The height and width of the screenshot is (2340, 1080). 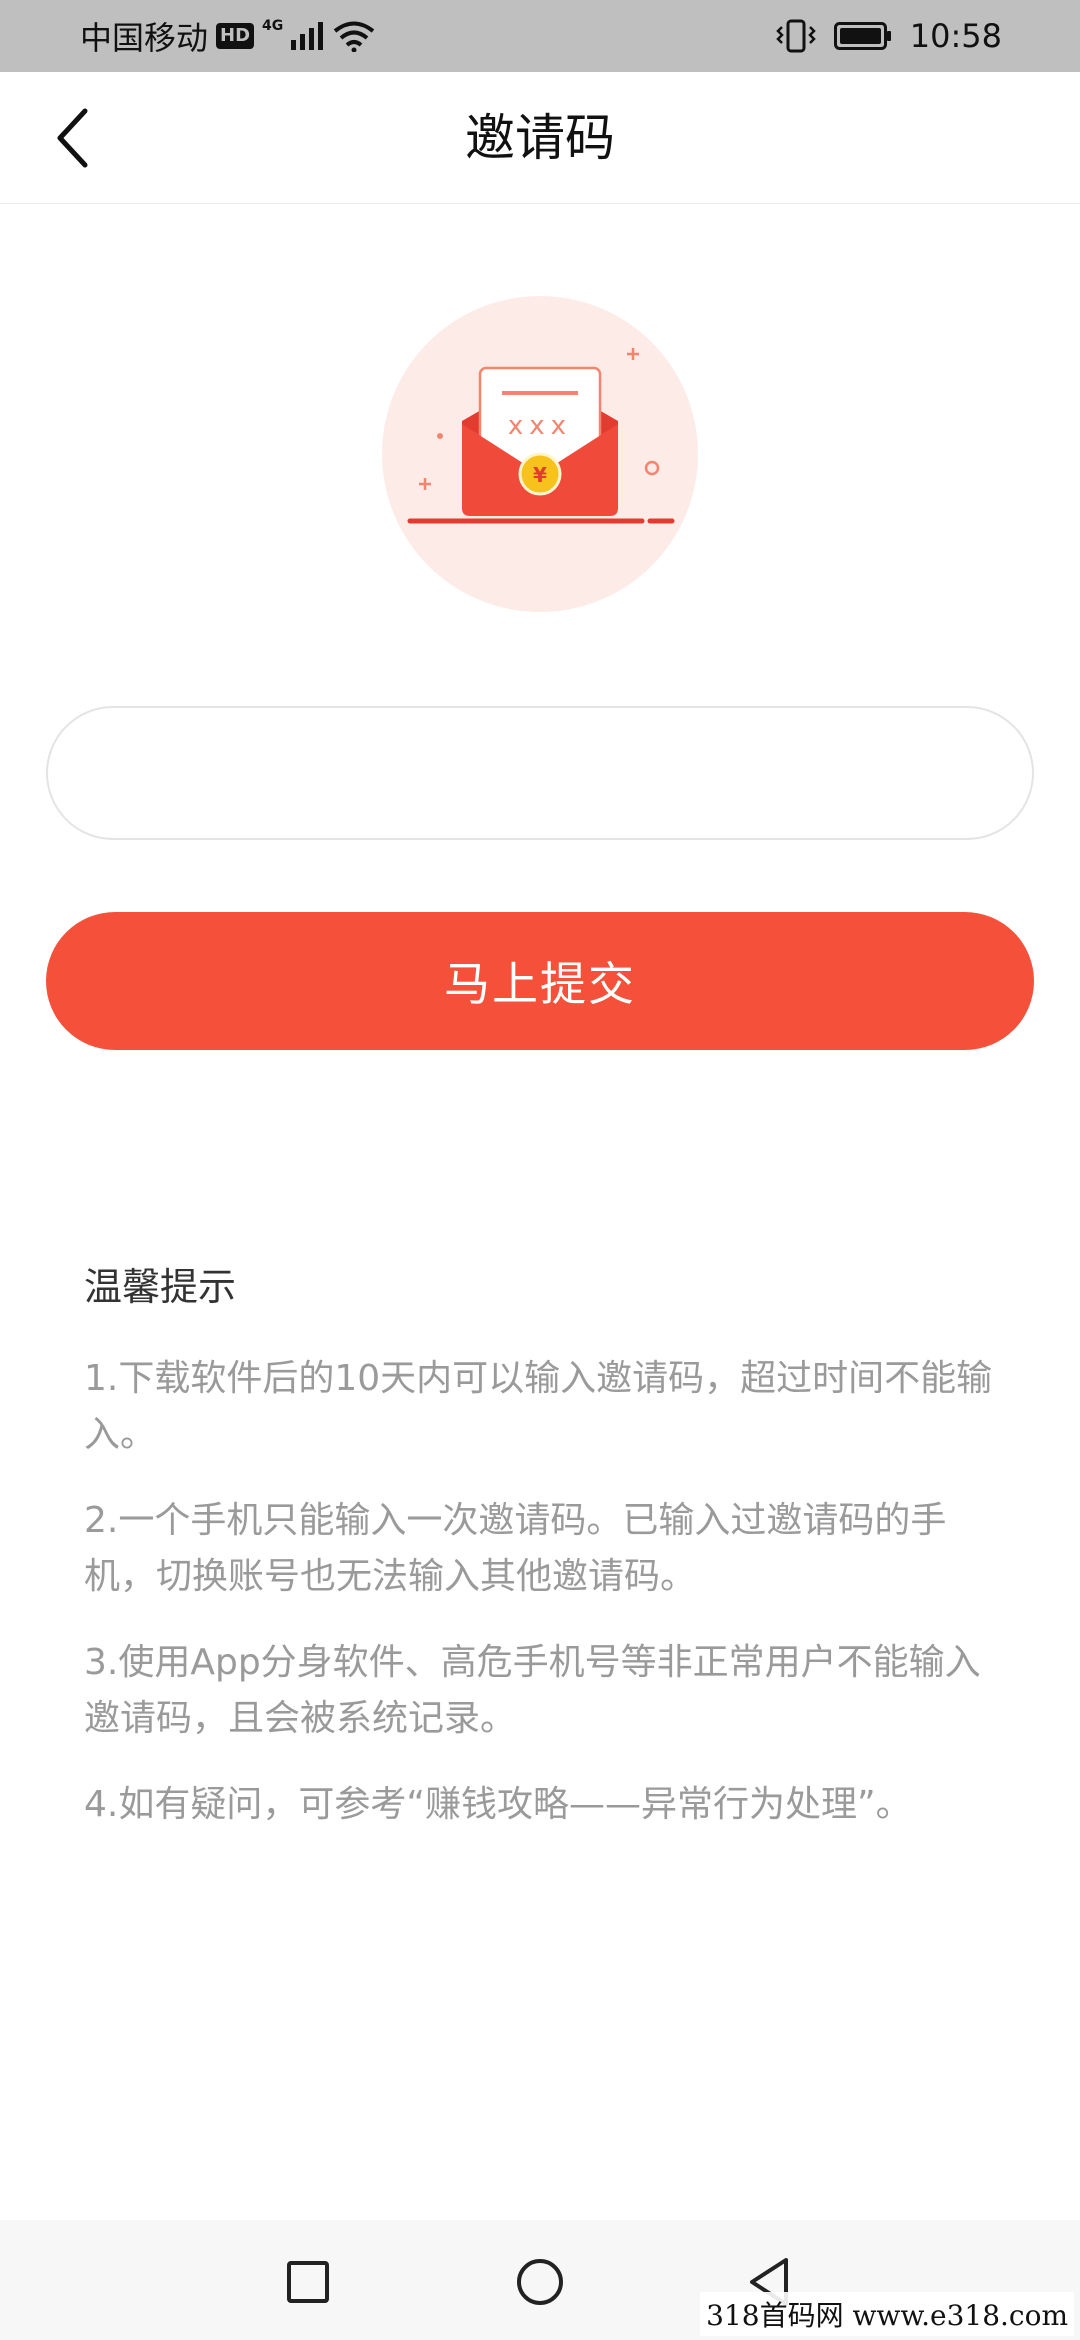 What do you see at coordinates (540, 475) in the screenshot?
I see `coin-symbol: ¥` at bounding box center [540, 475].